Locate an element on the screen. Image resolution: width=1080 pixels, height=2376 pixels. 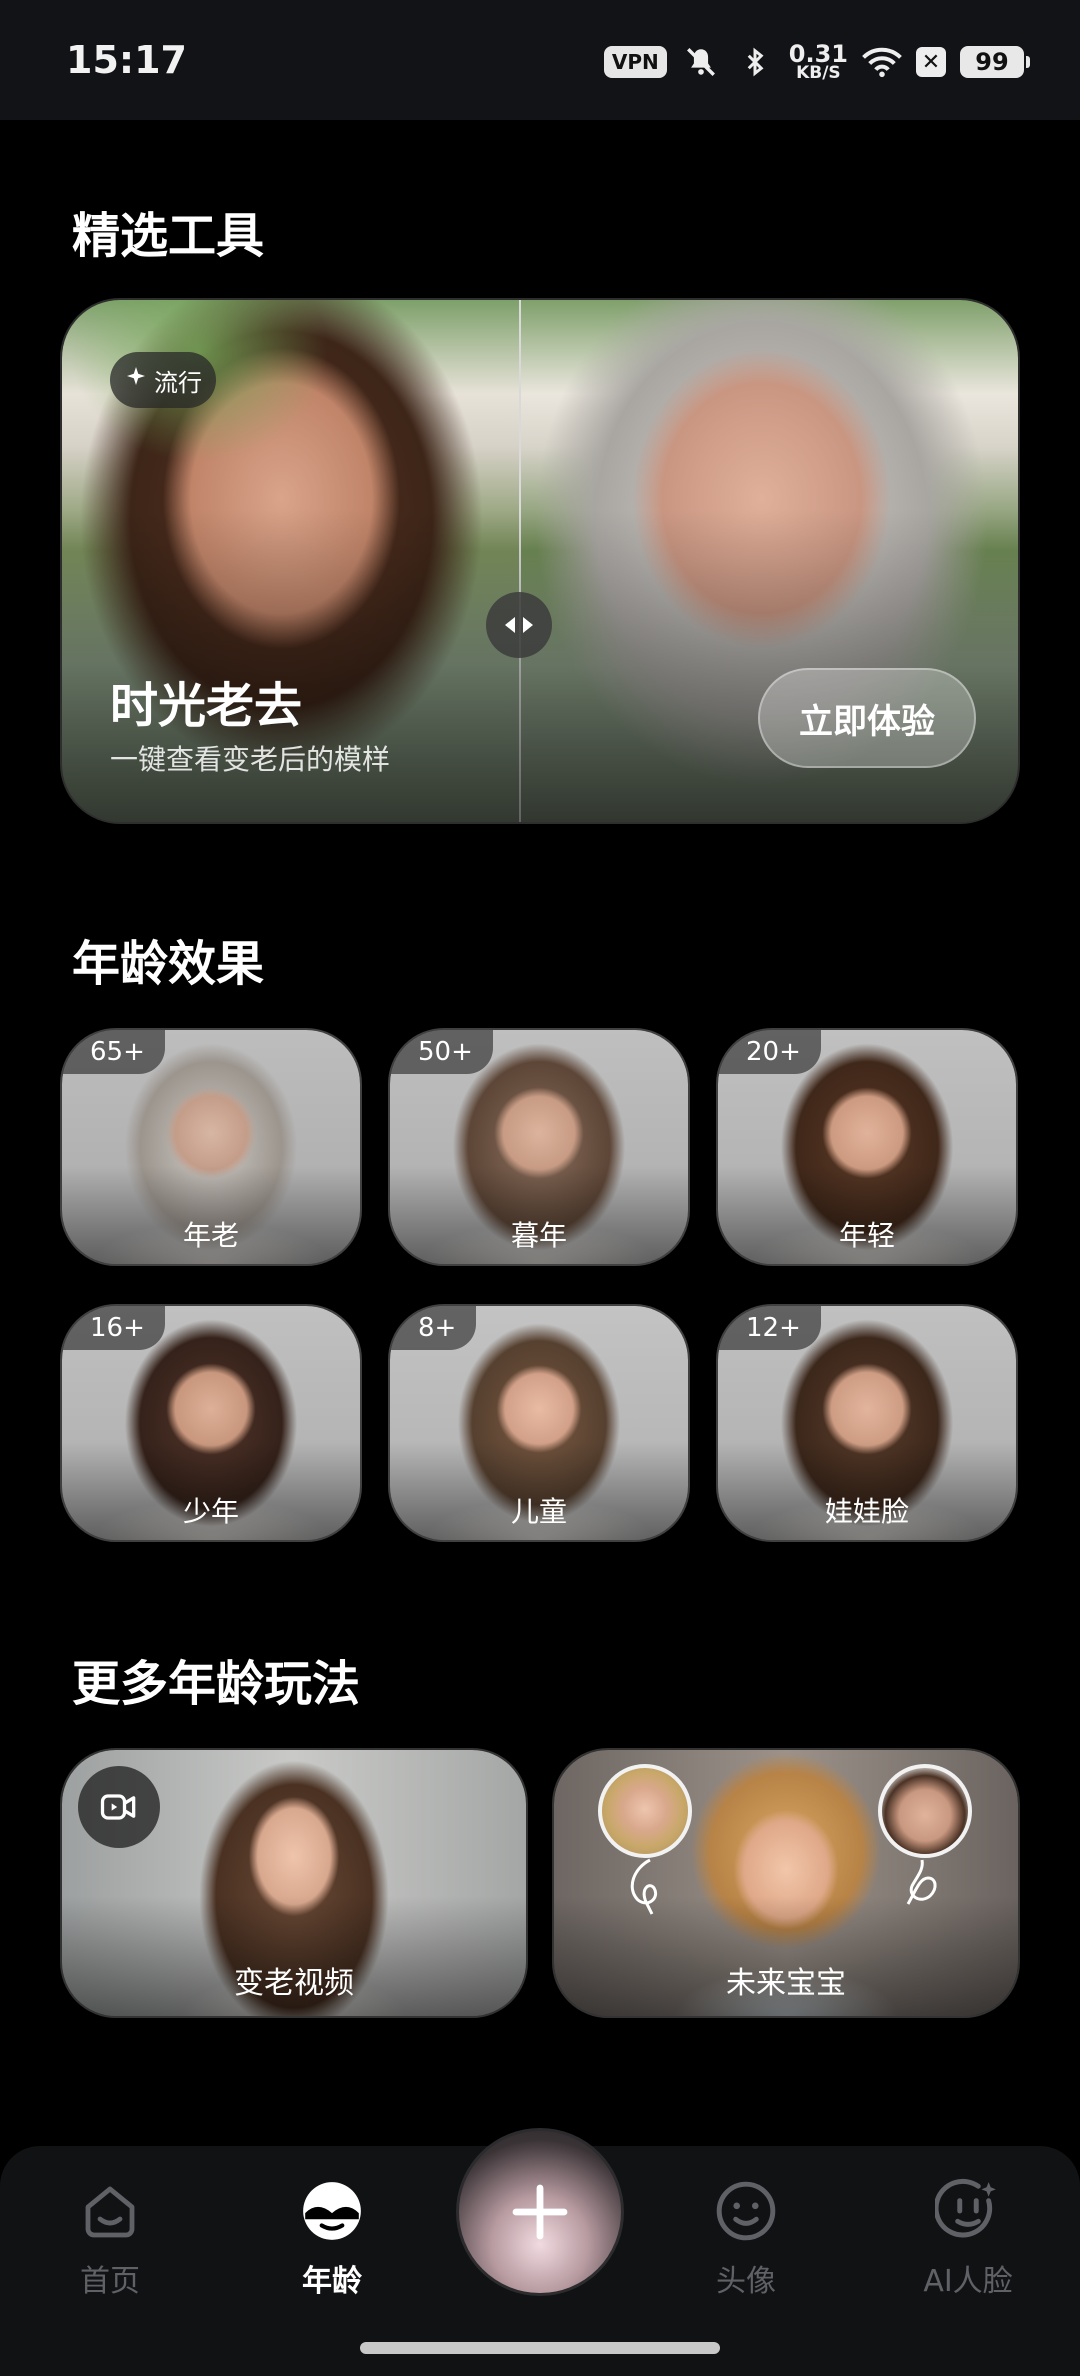
age-badge: 12+ is located at coordinates (769, 1328).